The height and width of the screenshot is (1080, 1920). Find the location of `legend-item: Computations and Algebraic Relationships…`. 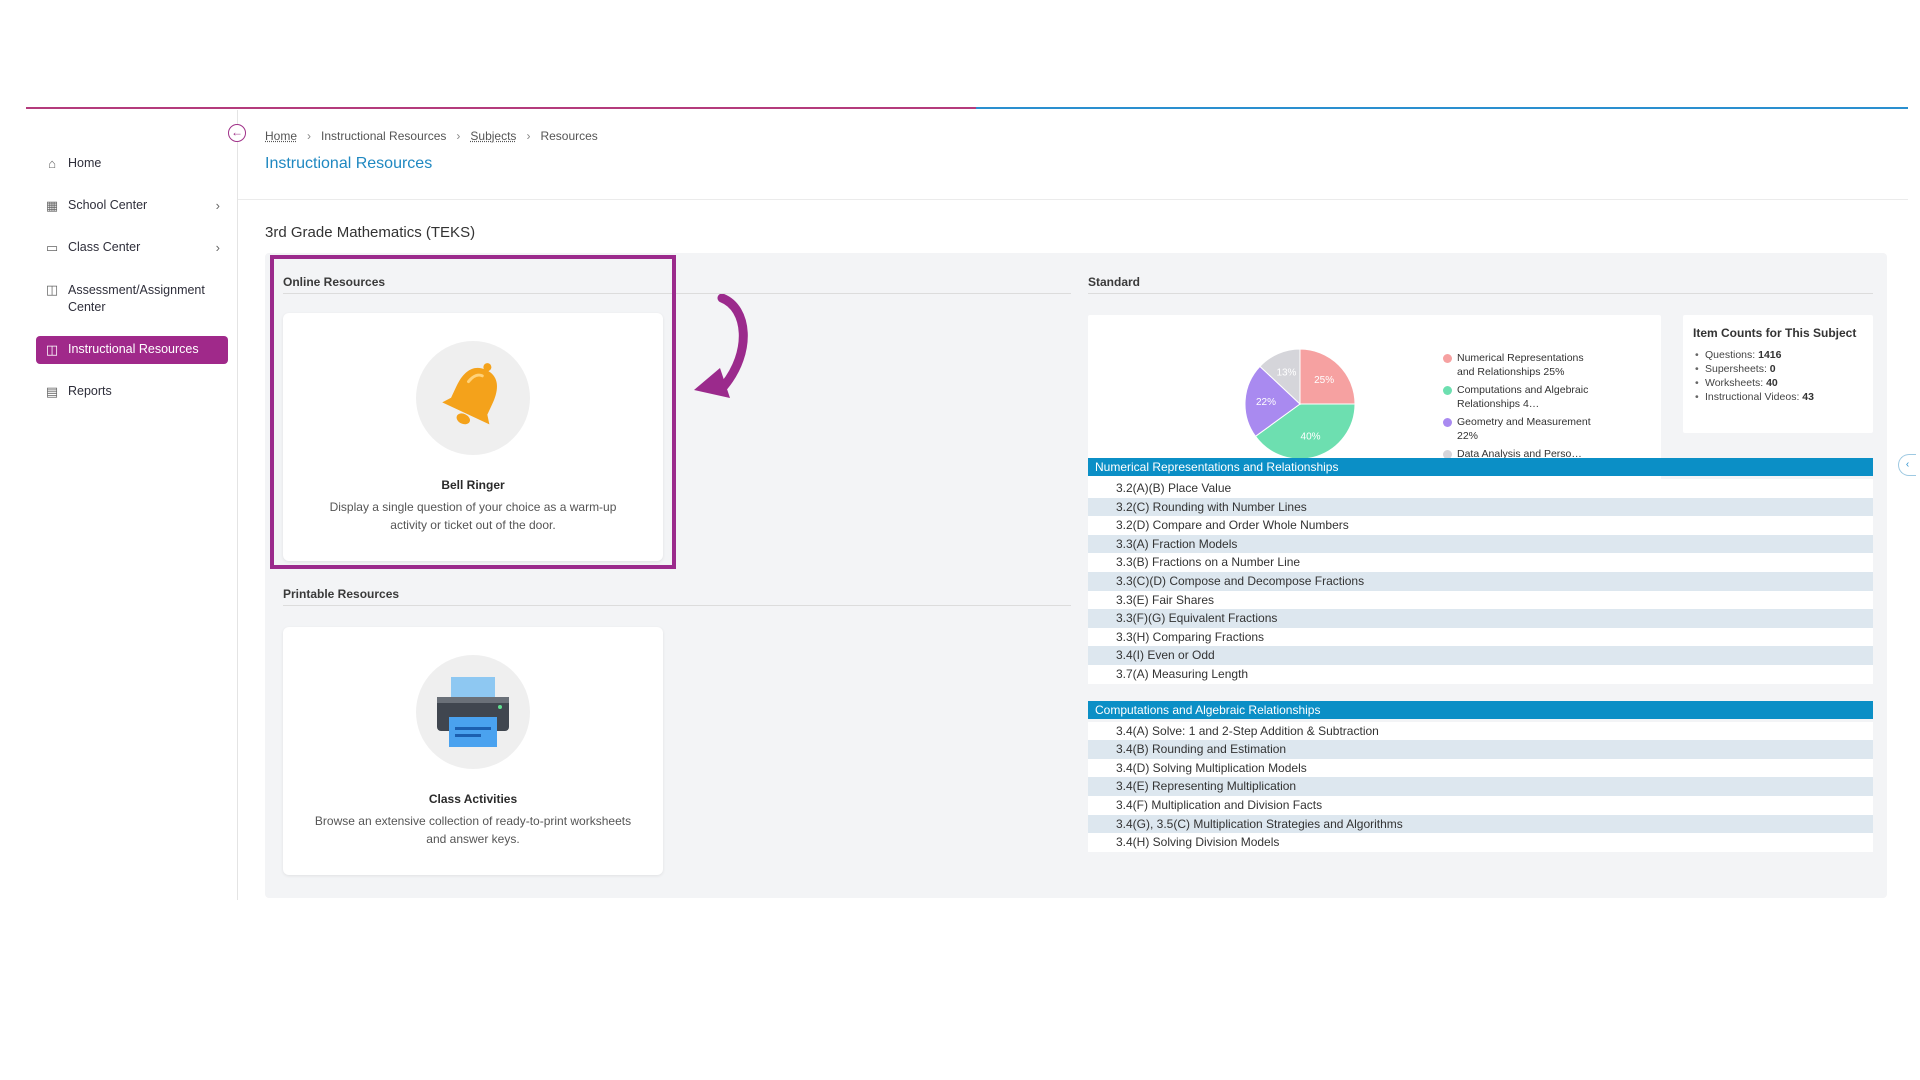

legend-item: Computations and Algebraic Relationships… is located at coordinates (1518, 397).